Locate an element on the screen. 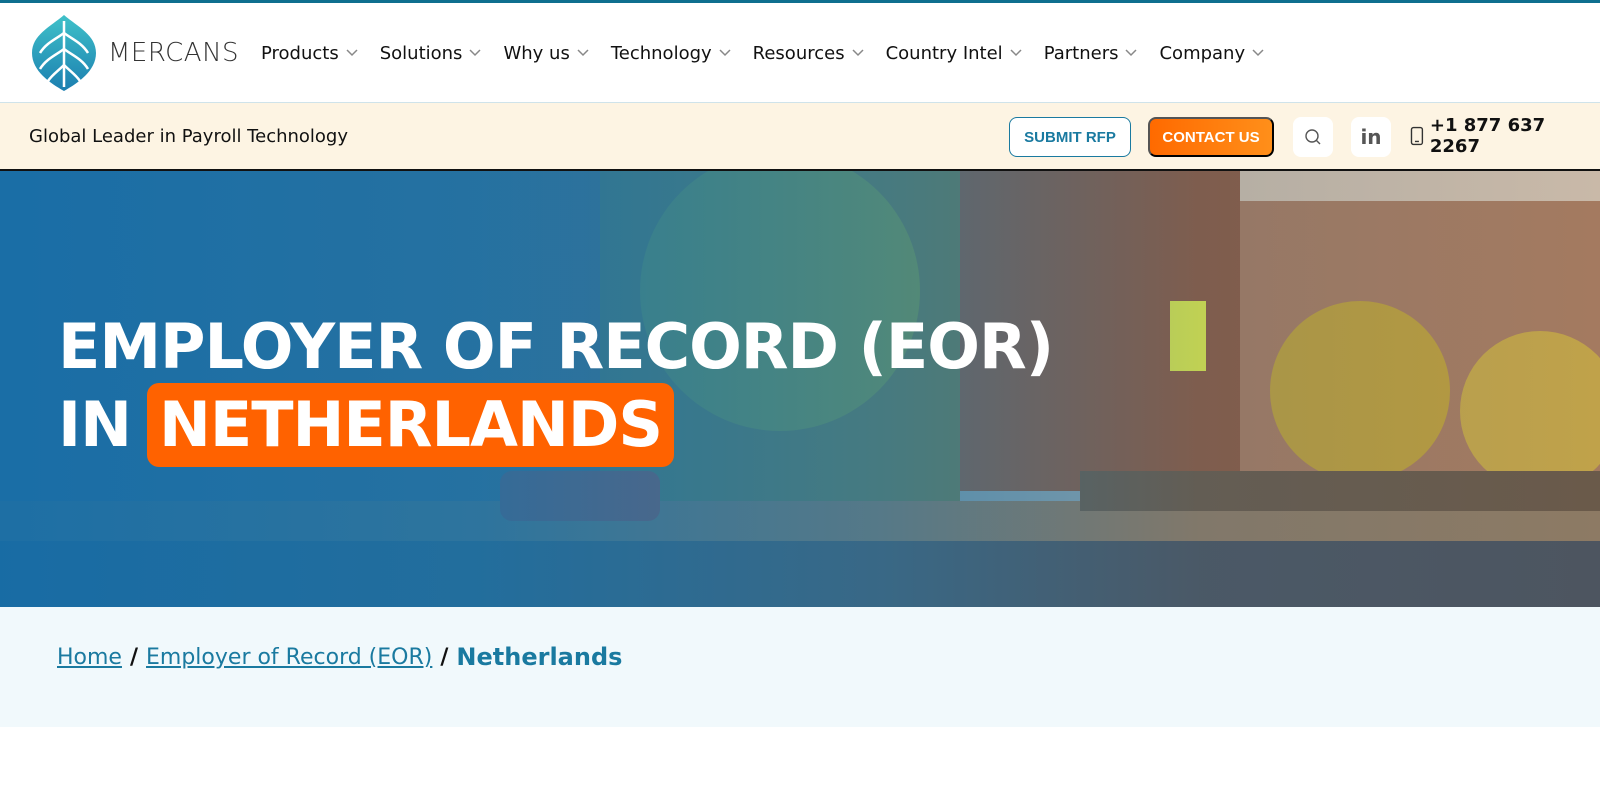 The height and width of the screenshot is (791, 1600). breadcrumb-home-link: Home is located at coordinates (89, 657).